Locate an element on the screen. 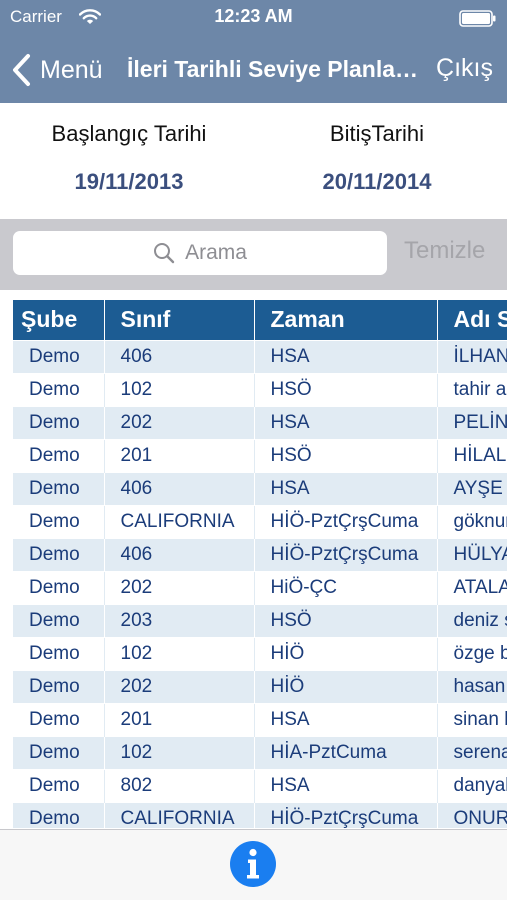  search-bar: Arama Temizle is located at coordinates (253, 254).